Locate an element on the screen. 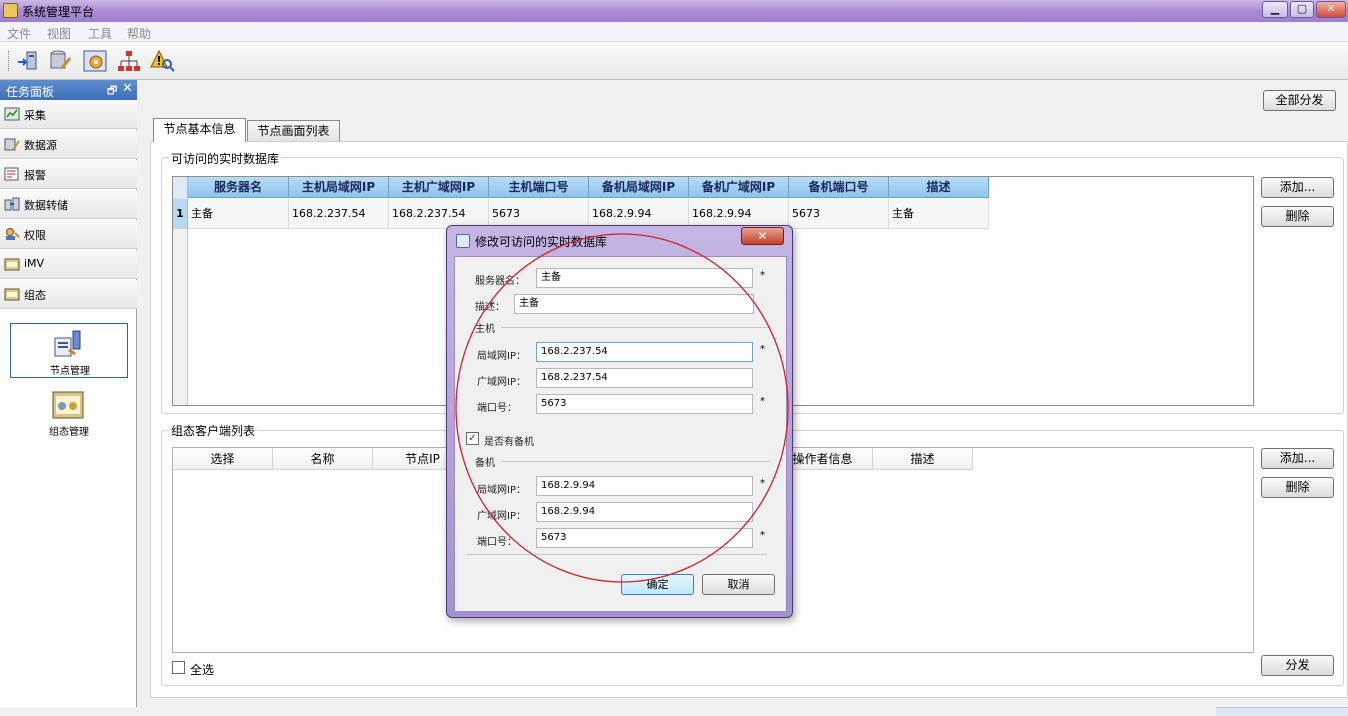 The image size is (1348, 716). maximize-button: ▢ is located at coordinates (1302, 9).